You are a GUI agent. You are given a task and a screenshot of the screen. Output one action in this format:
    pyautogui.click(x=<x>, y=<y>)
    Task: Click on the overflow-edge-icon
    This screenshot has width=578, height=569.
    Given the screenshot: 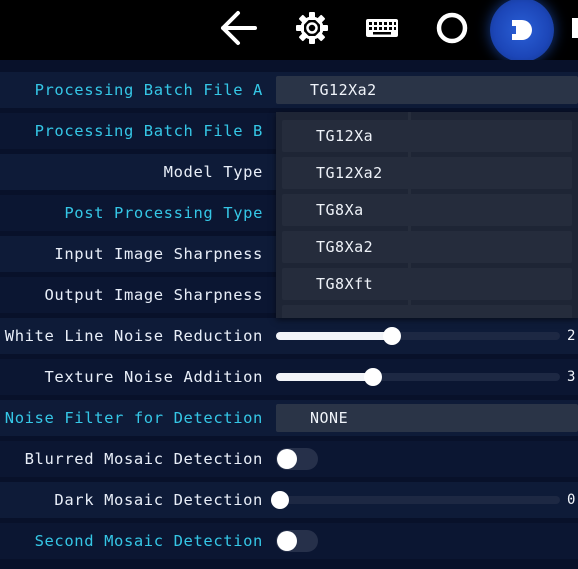 What is the action you would take?
    pyautogui.click(x=575, y=28)
    